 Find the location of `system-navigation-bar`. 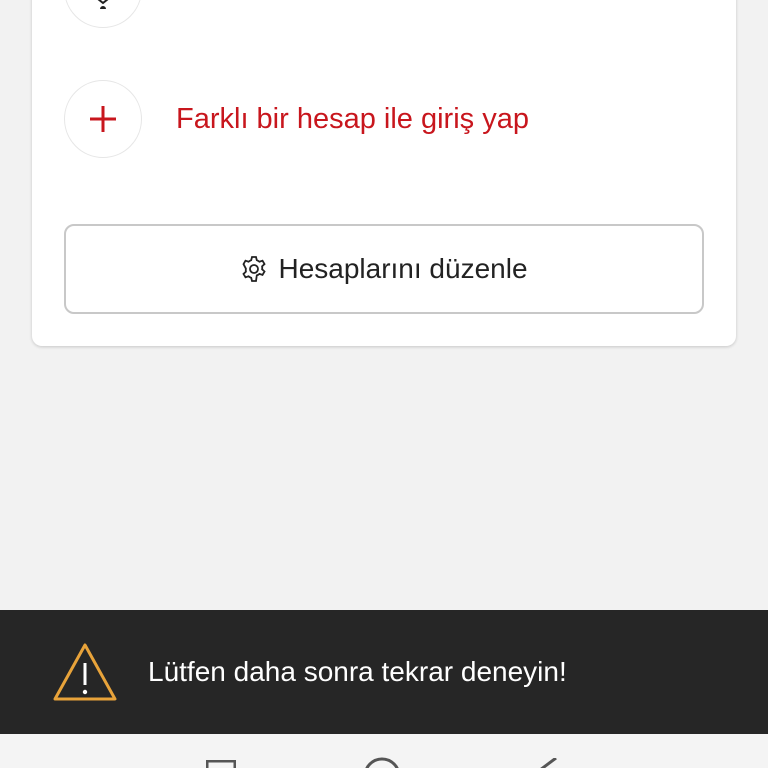

system-navigation-bar is located at coordinates (384, 751).